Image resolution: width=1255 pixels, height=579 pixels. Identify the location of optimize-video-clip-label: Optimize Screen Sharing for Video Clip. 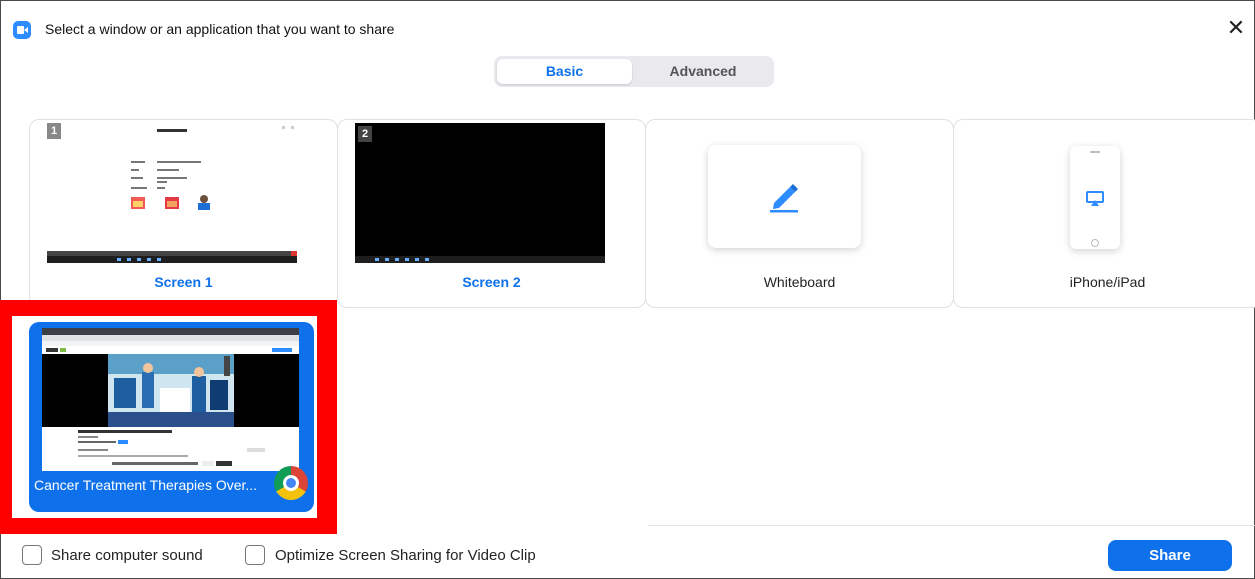
(405, 555).